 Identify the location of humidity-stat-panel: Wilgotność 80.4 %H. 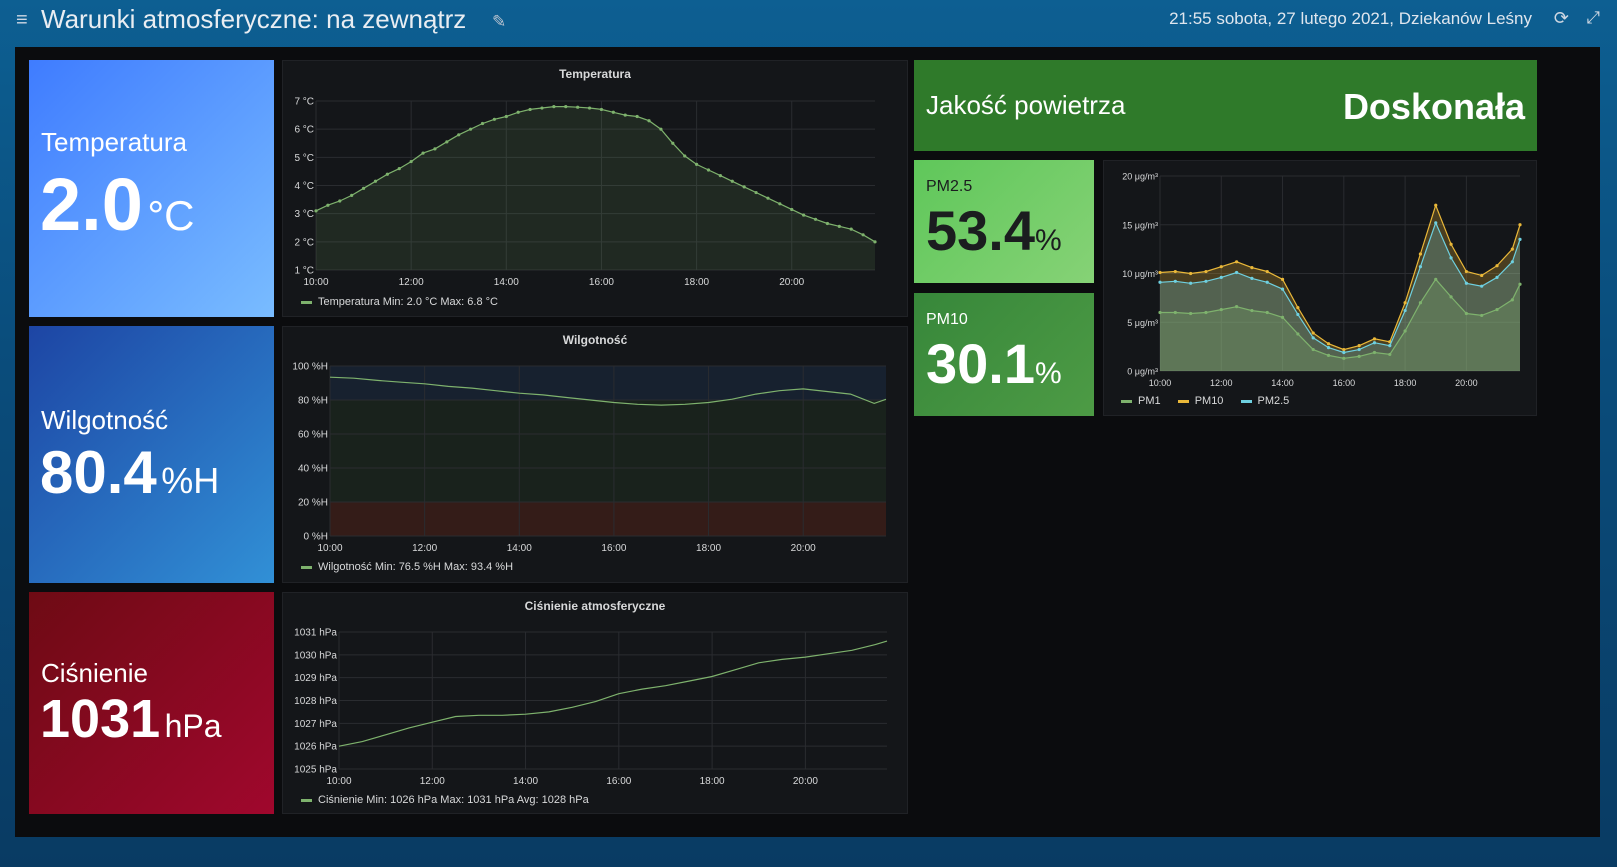
(151, 454).